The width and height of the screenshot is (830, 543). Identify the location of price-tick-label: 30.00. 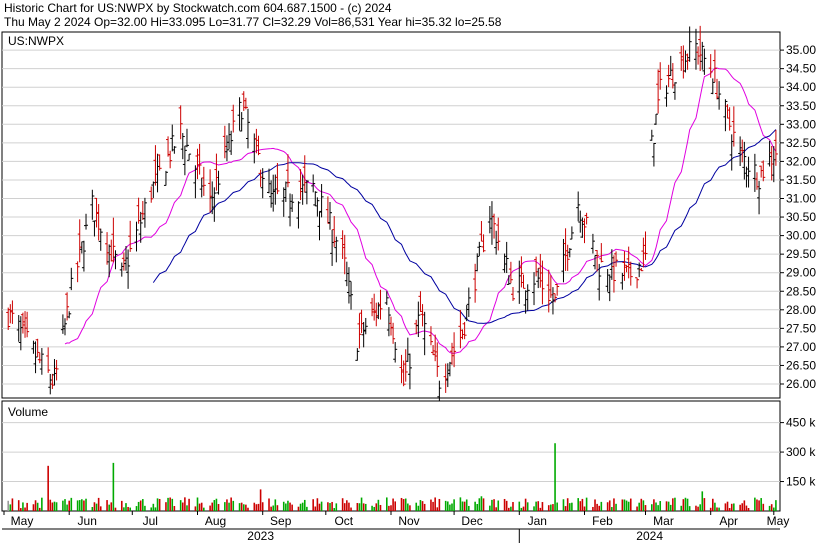
(801, 236).